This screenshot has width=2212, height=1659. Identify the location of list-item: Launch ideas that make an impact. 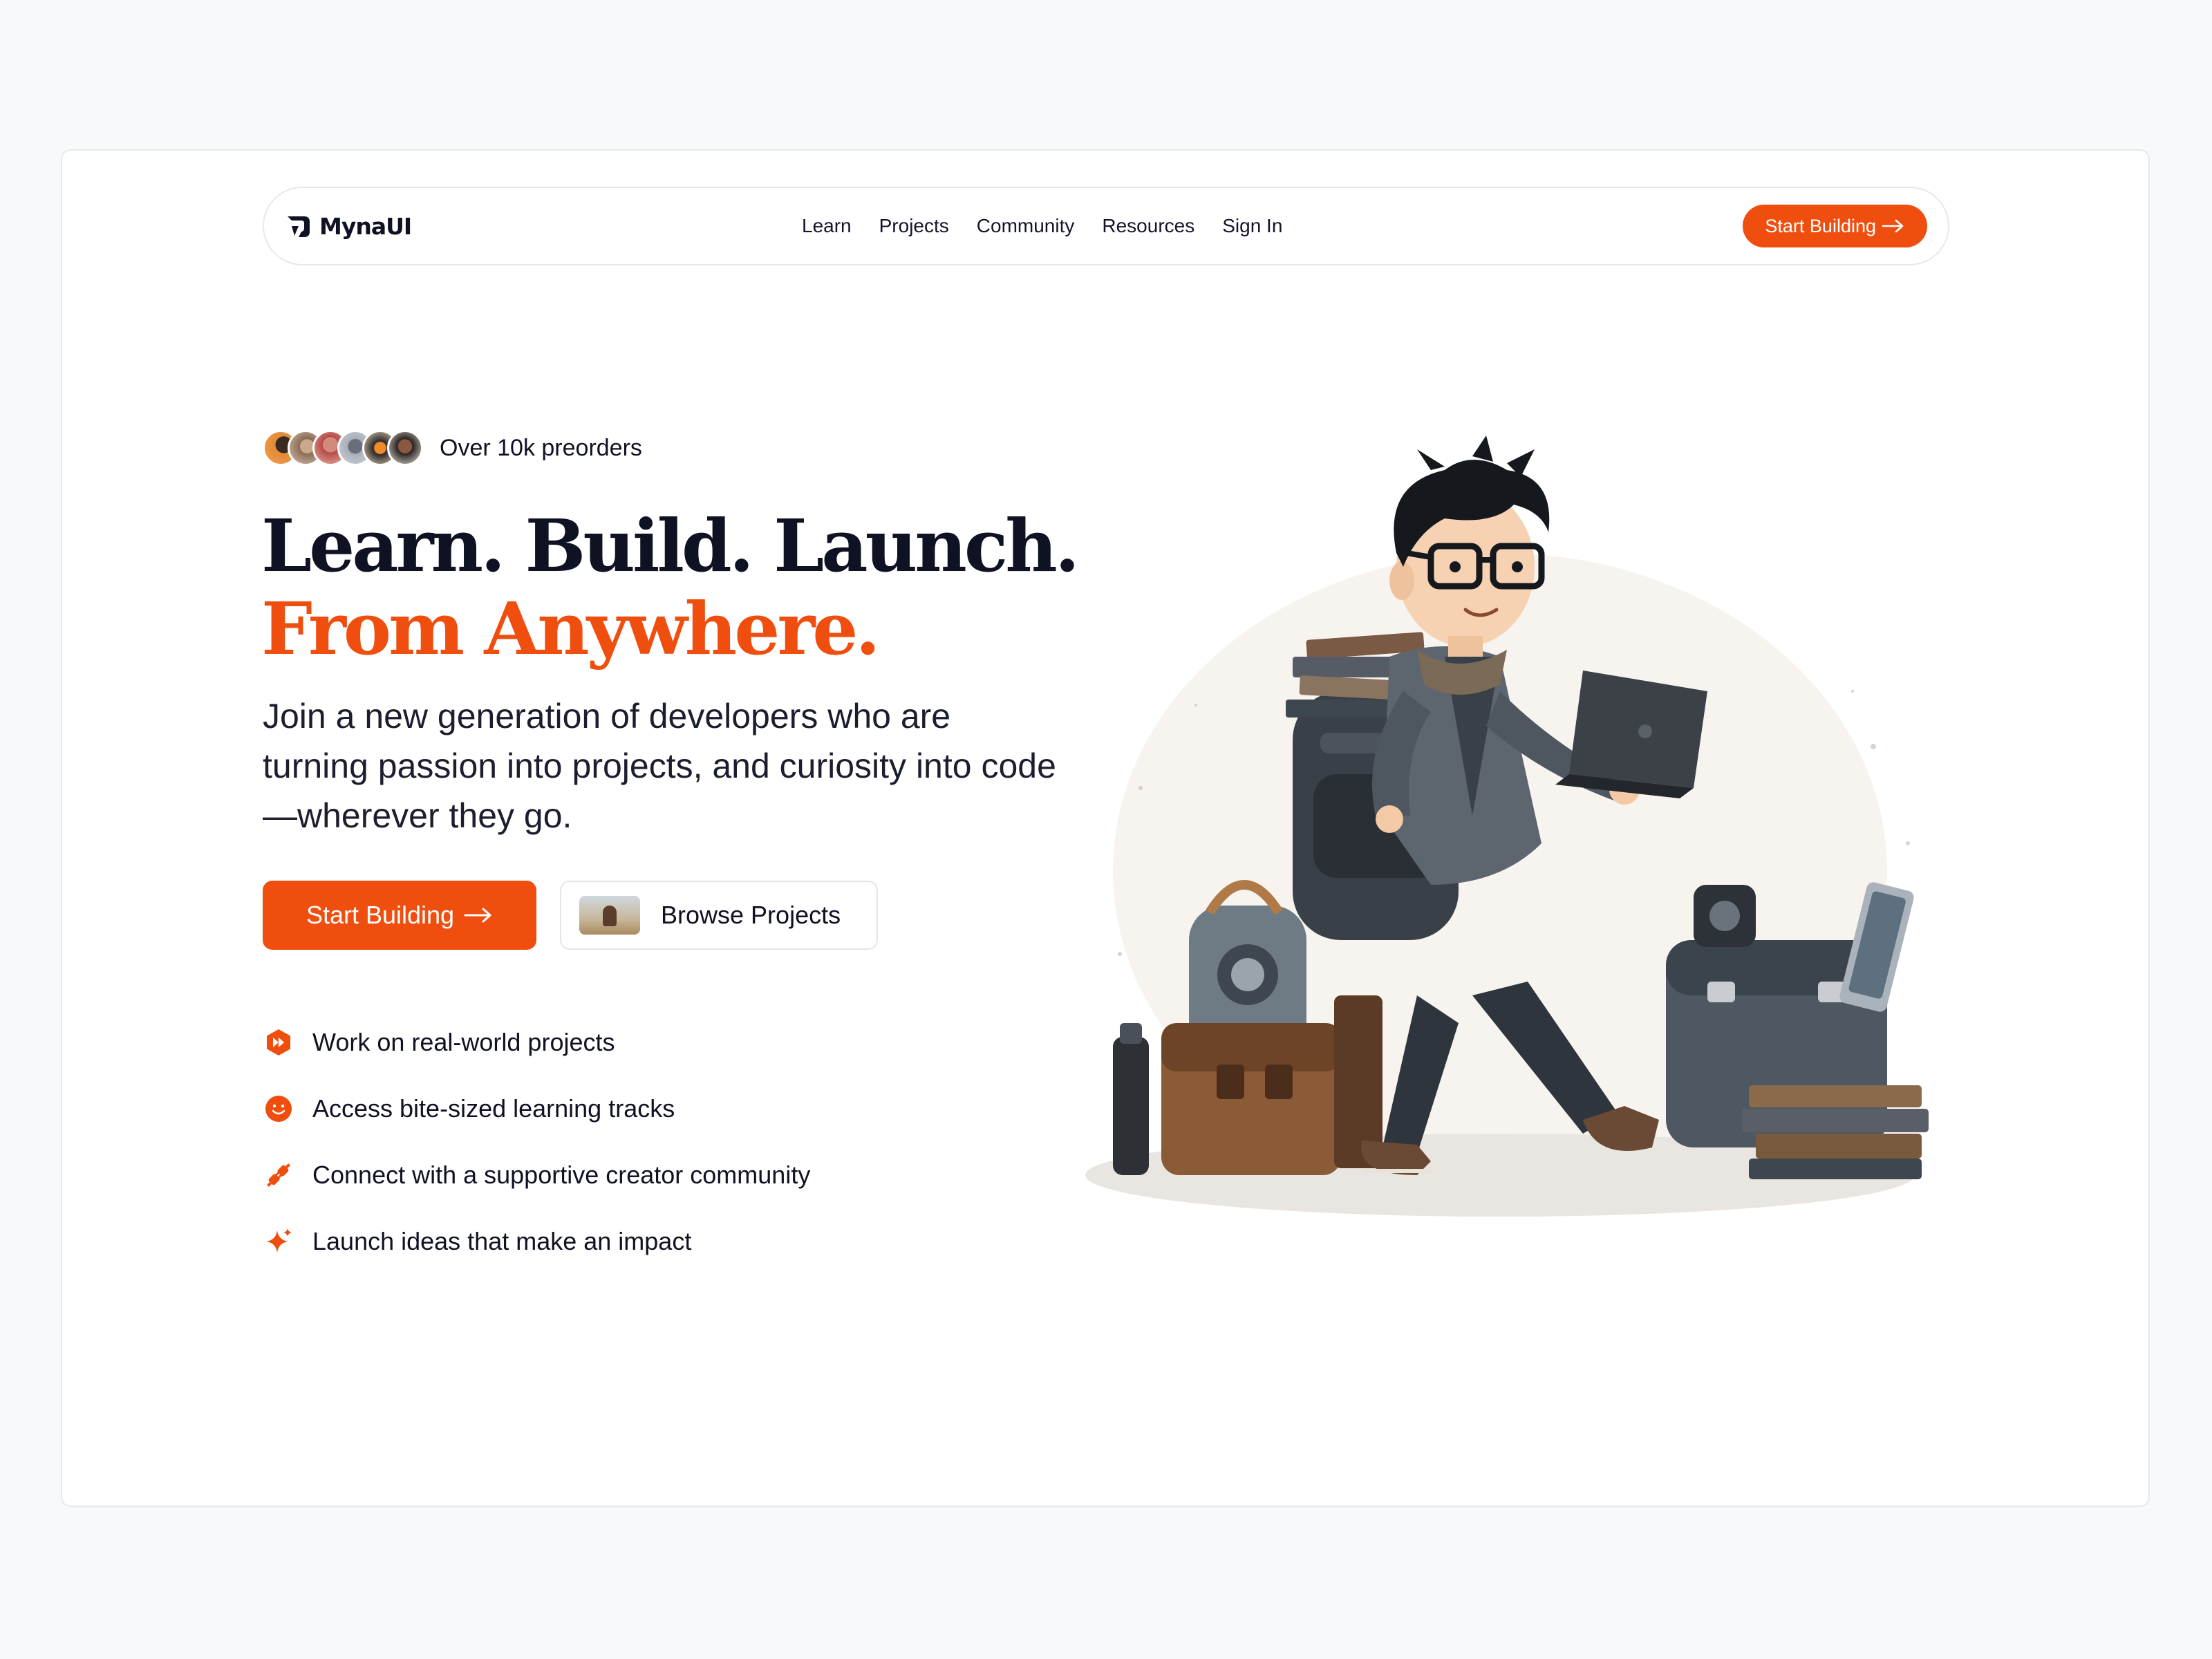
(536, 1241).